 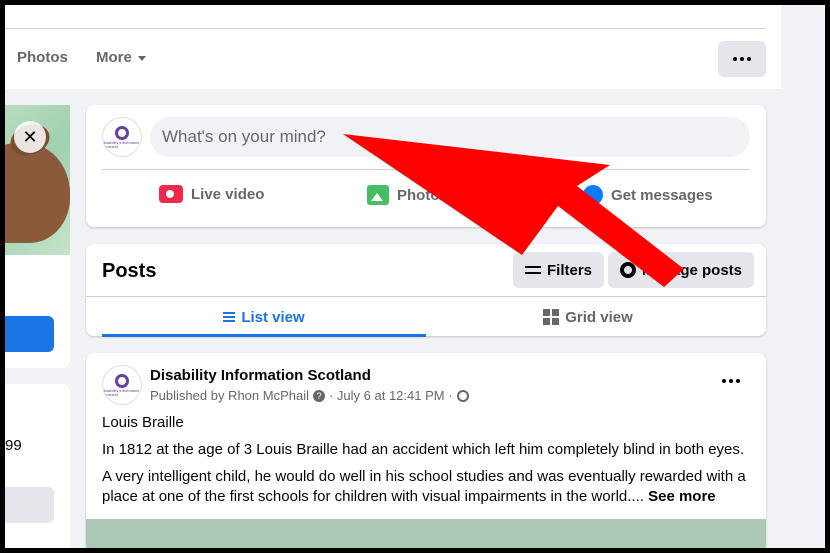 I want to click on filter-icon, so click(x=533, y=270).